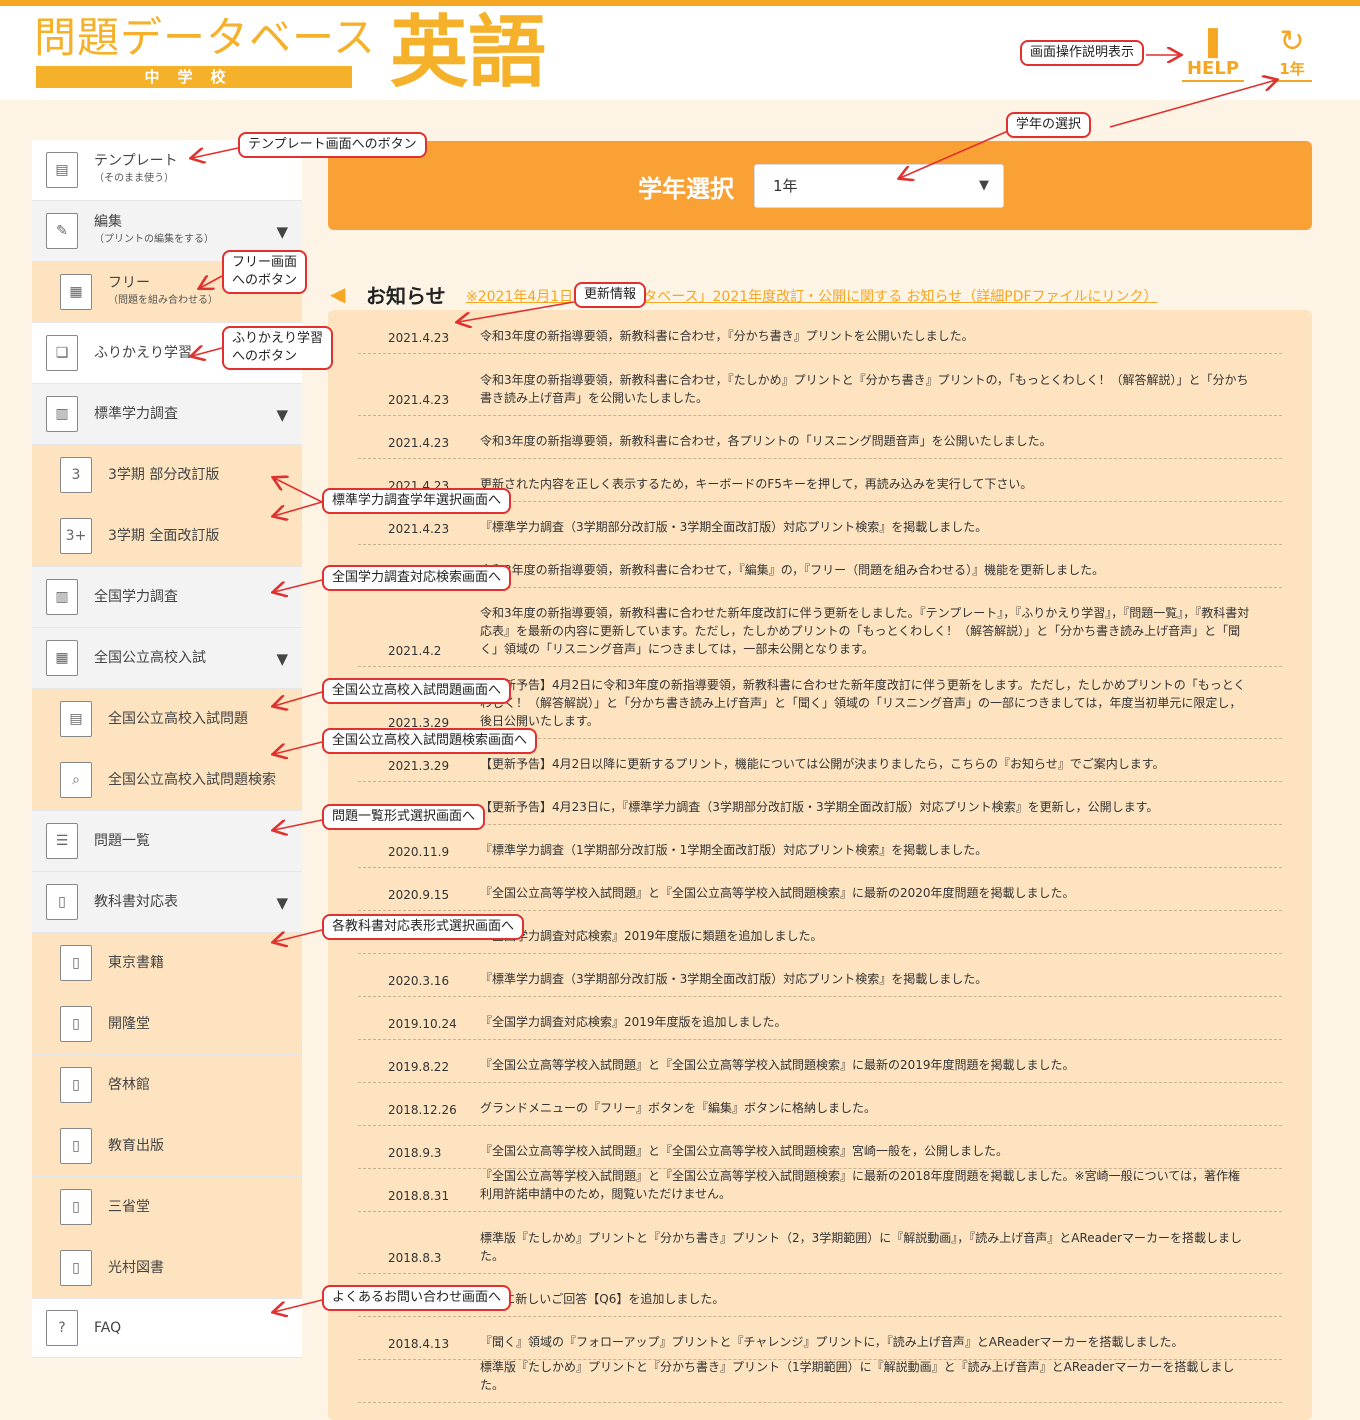 This screenshot has width=1360, height=1420. What do you see at coordinates (332, 145) in the screenshot?
I see `callout-template: テンプレート画面へのボタン` at bounding box center [332, 145].